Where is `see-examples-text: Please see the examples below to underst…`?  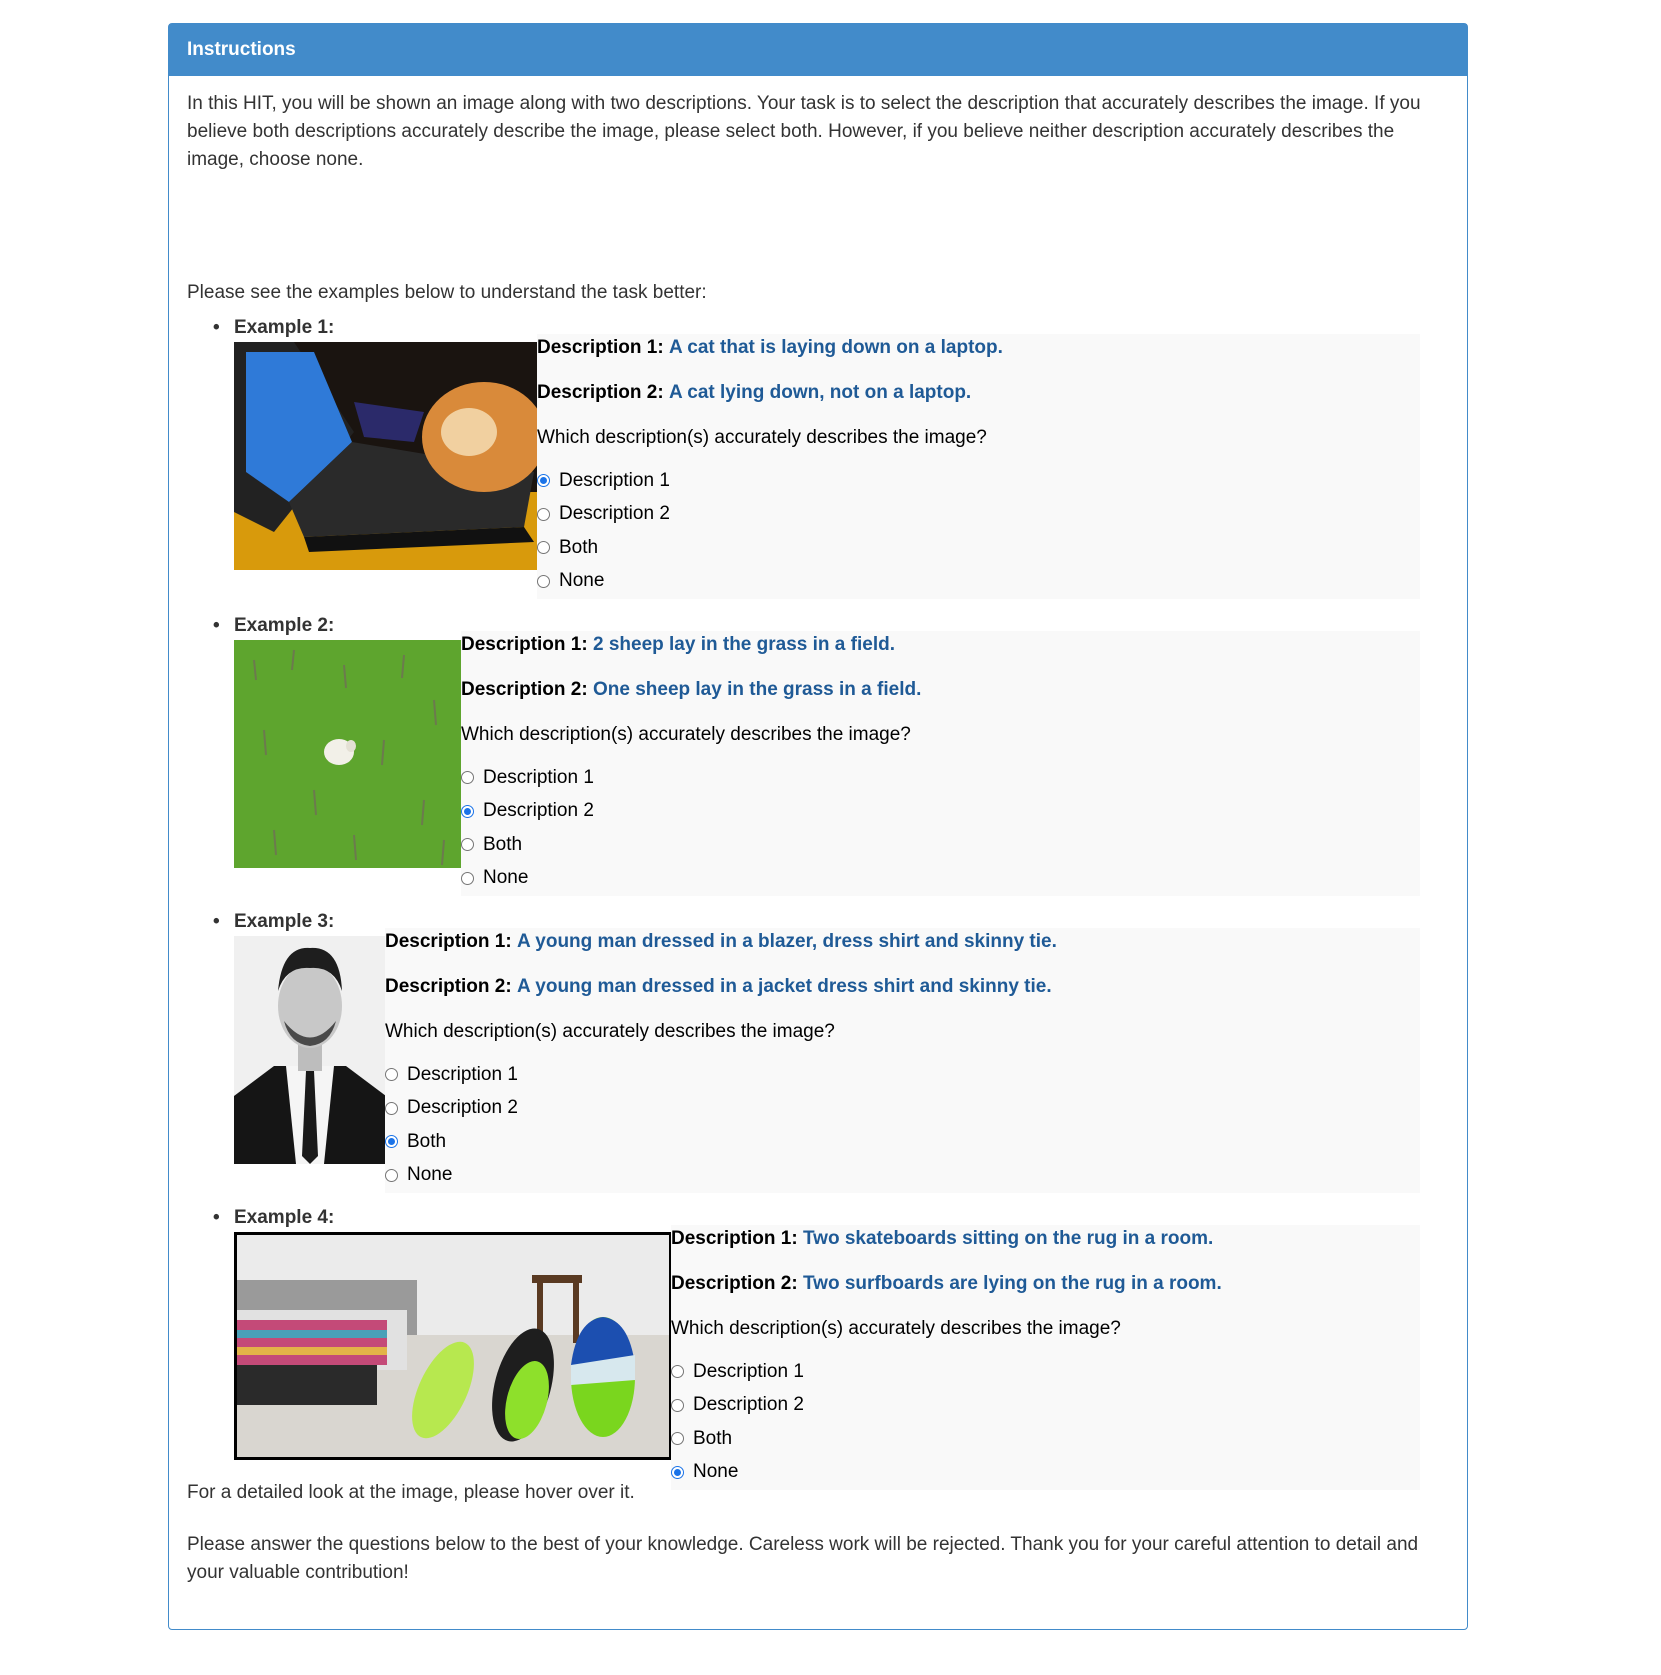 see-examples-text: Please see the examples below to underst… is located at coordinates (447, 292).